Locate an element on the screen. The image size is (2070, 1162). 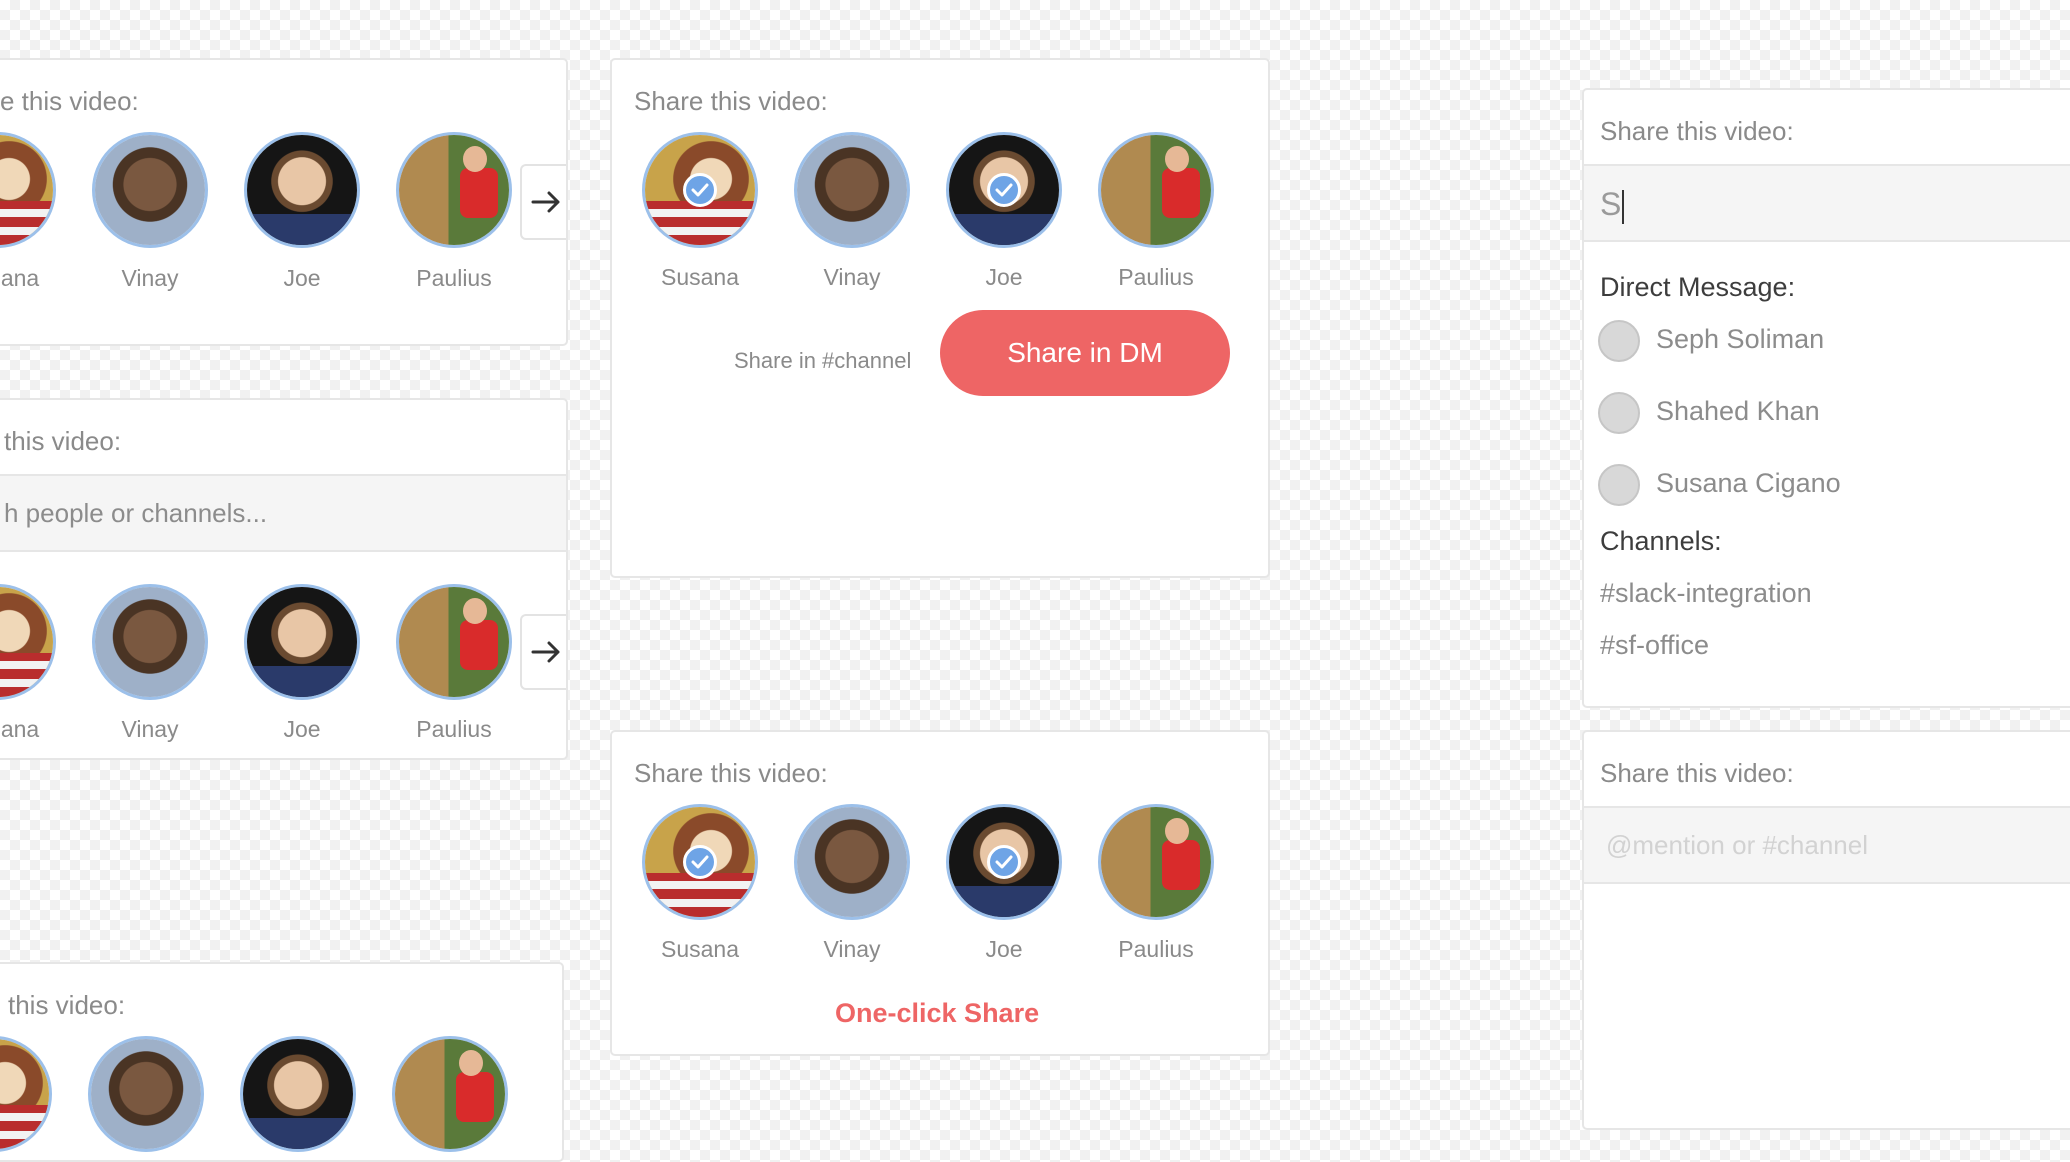
share-card-bottom: this video: is located at coordinates (282, 1062).